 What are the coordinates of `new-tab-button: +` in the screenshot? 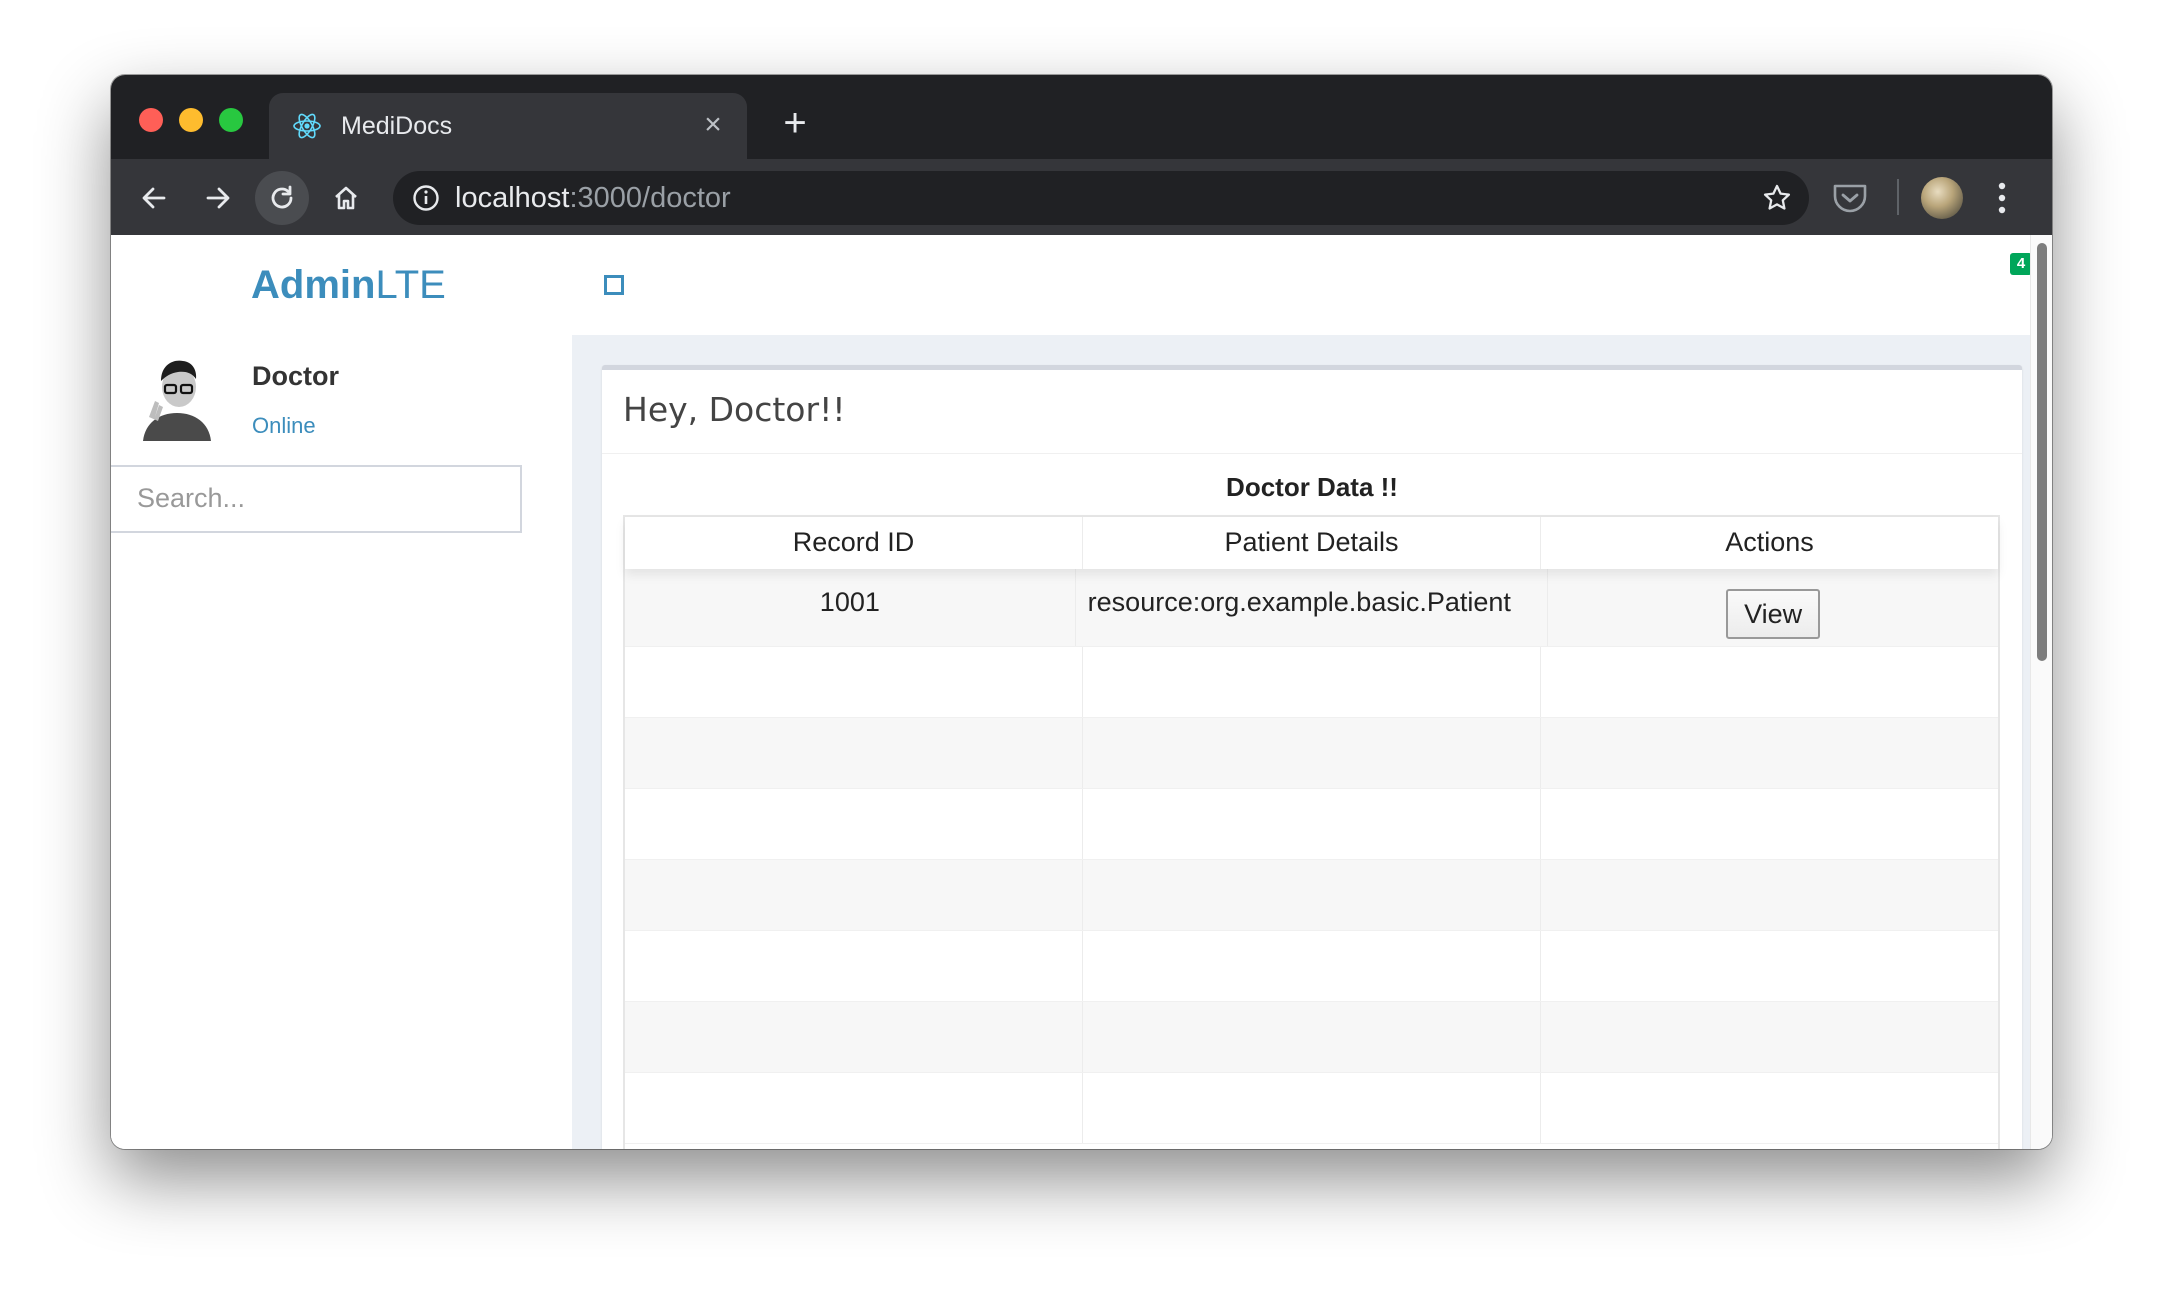 It's located at (795, 124).